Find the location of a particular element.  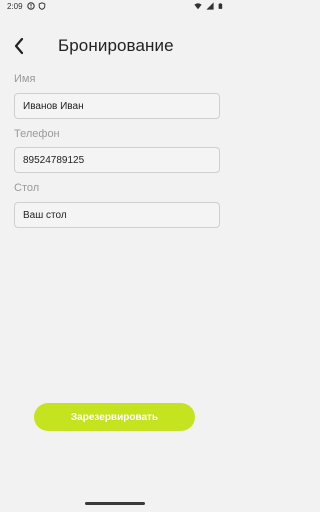

name-field-box is located at coordinates (117, 106).